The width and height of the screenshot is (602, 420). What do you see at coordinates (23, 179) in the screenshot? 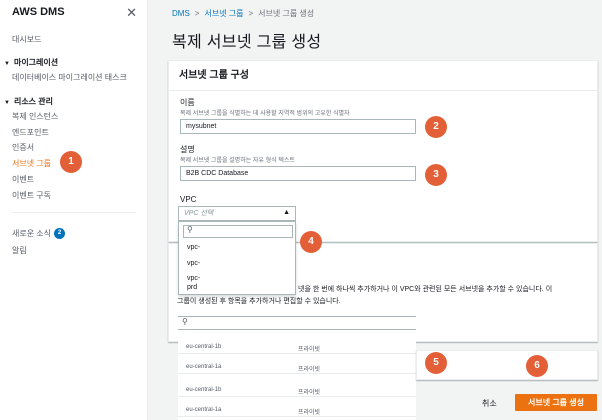
I see `sidebar-item-events: 이벤트` at bounding box center [23, 179].